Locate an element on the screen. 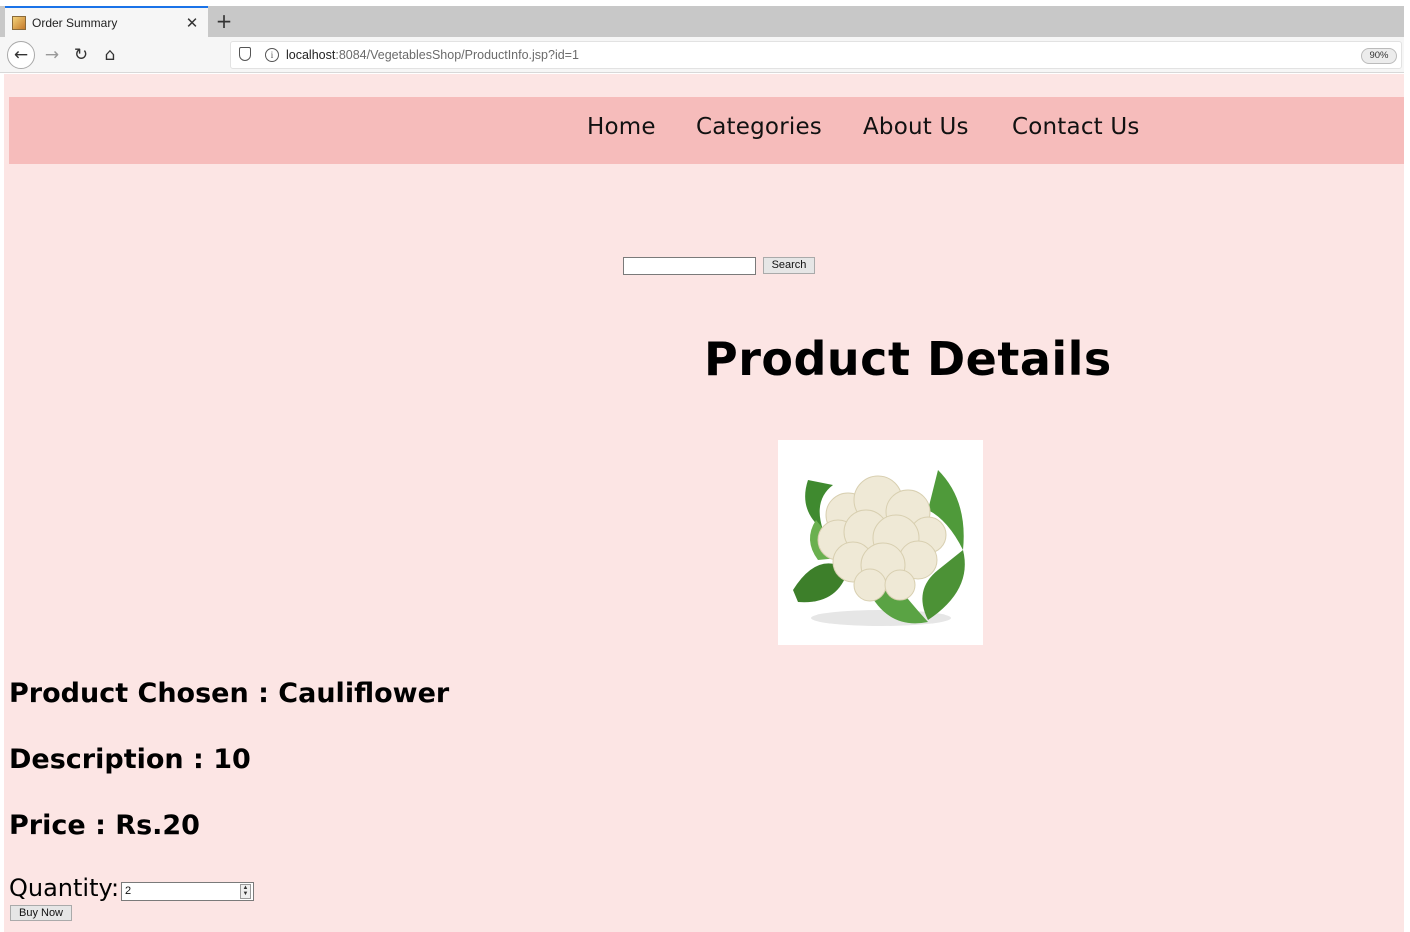 Image resolution: width=1410 pixels, height=932 pixels. buy-now-button: Buy Now is located at coordinates (41, 913).